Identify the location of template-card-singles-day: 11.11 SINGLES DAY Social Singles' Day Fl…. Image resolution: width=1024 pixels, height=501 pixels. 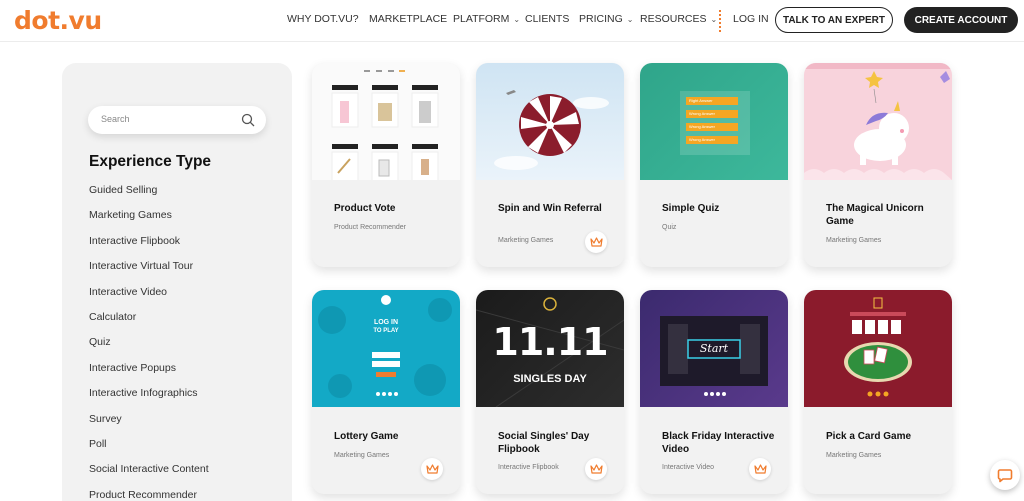
(550, 392).